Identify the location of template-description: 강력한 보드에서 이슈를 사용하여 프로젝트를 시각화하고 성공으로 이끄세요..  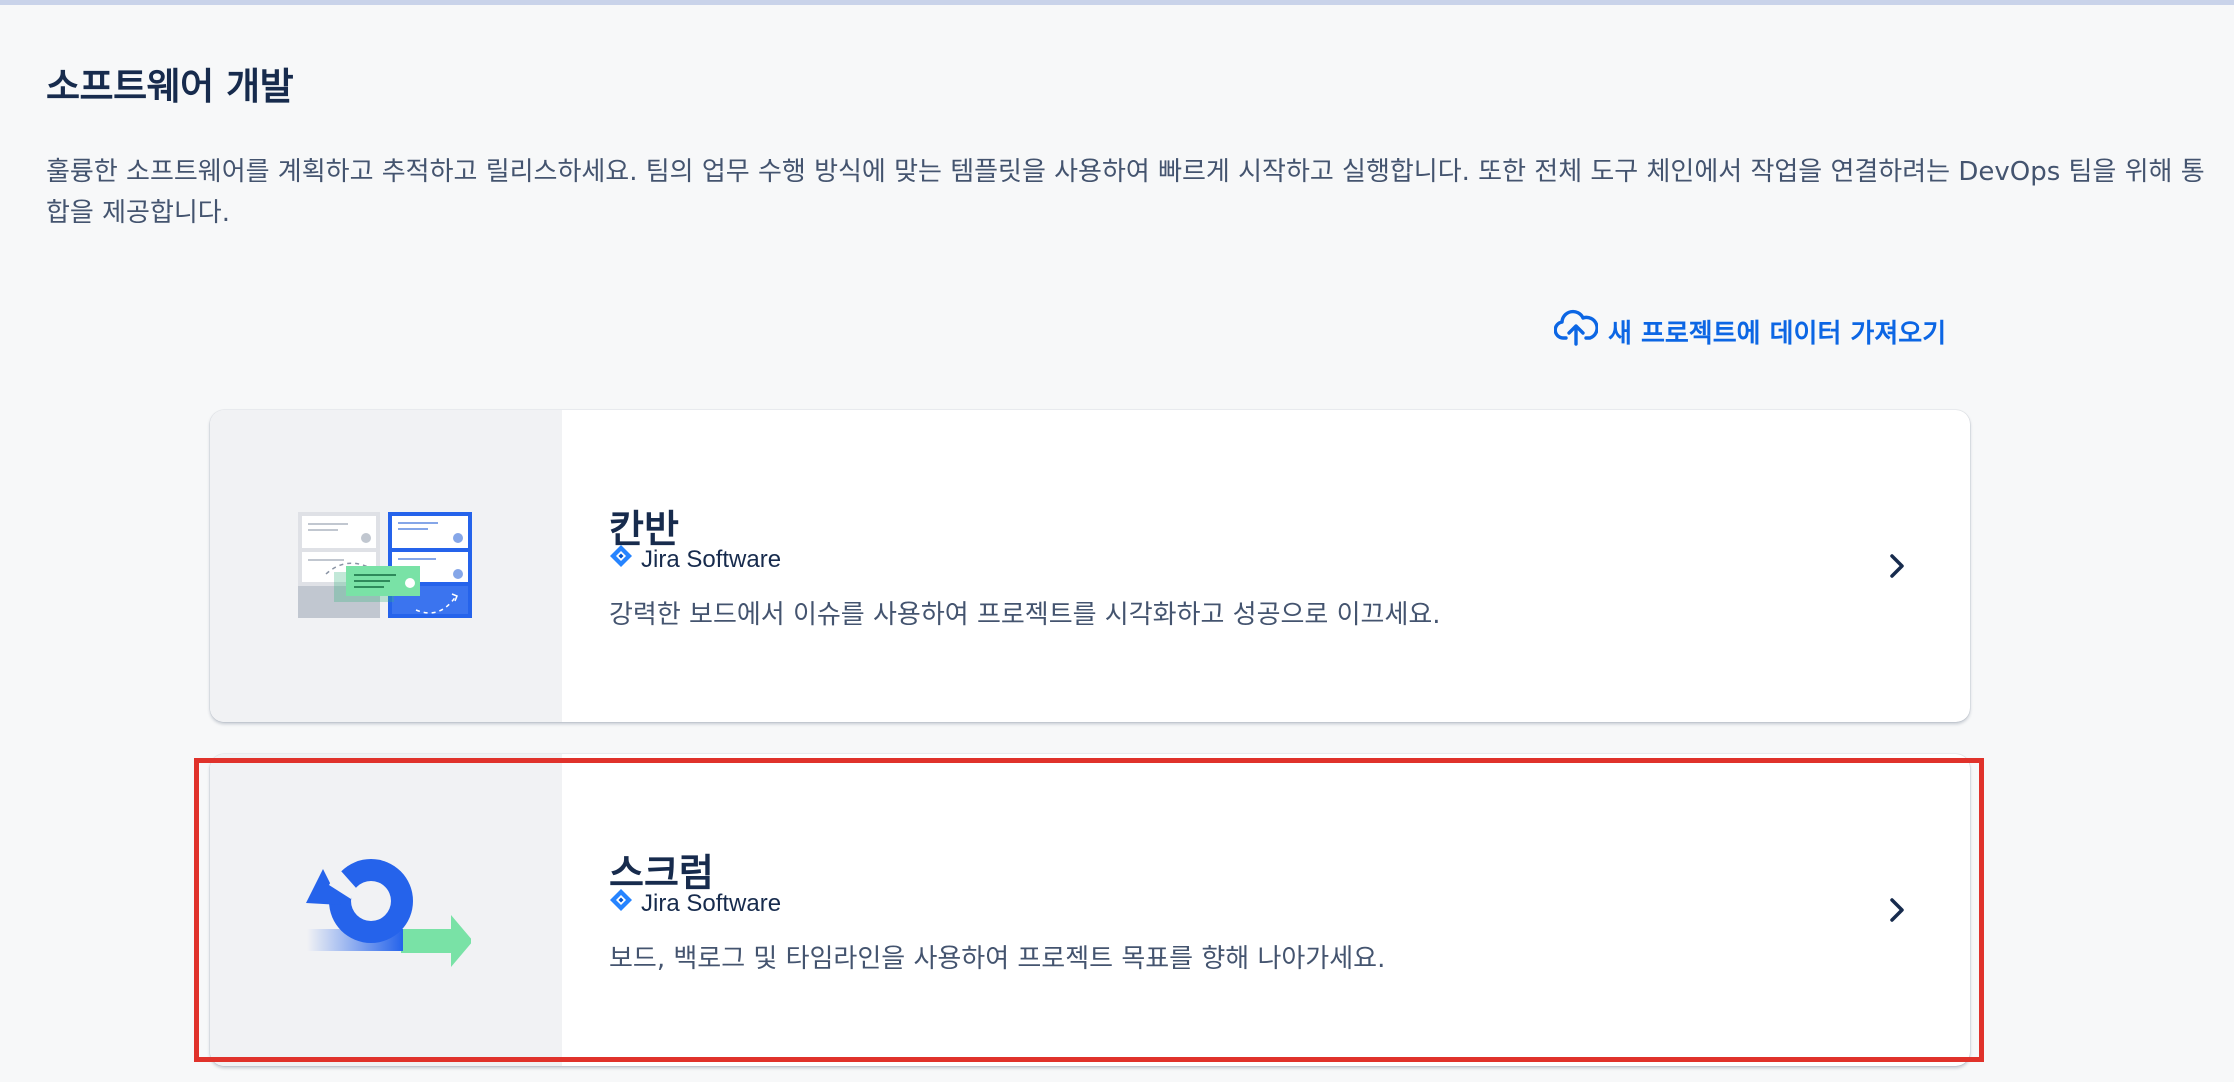
(1025, 615).